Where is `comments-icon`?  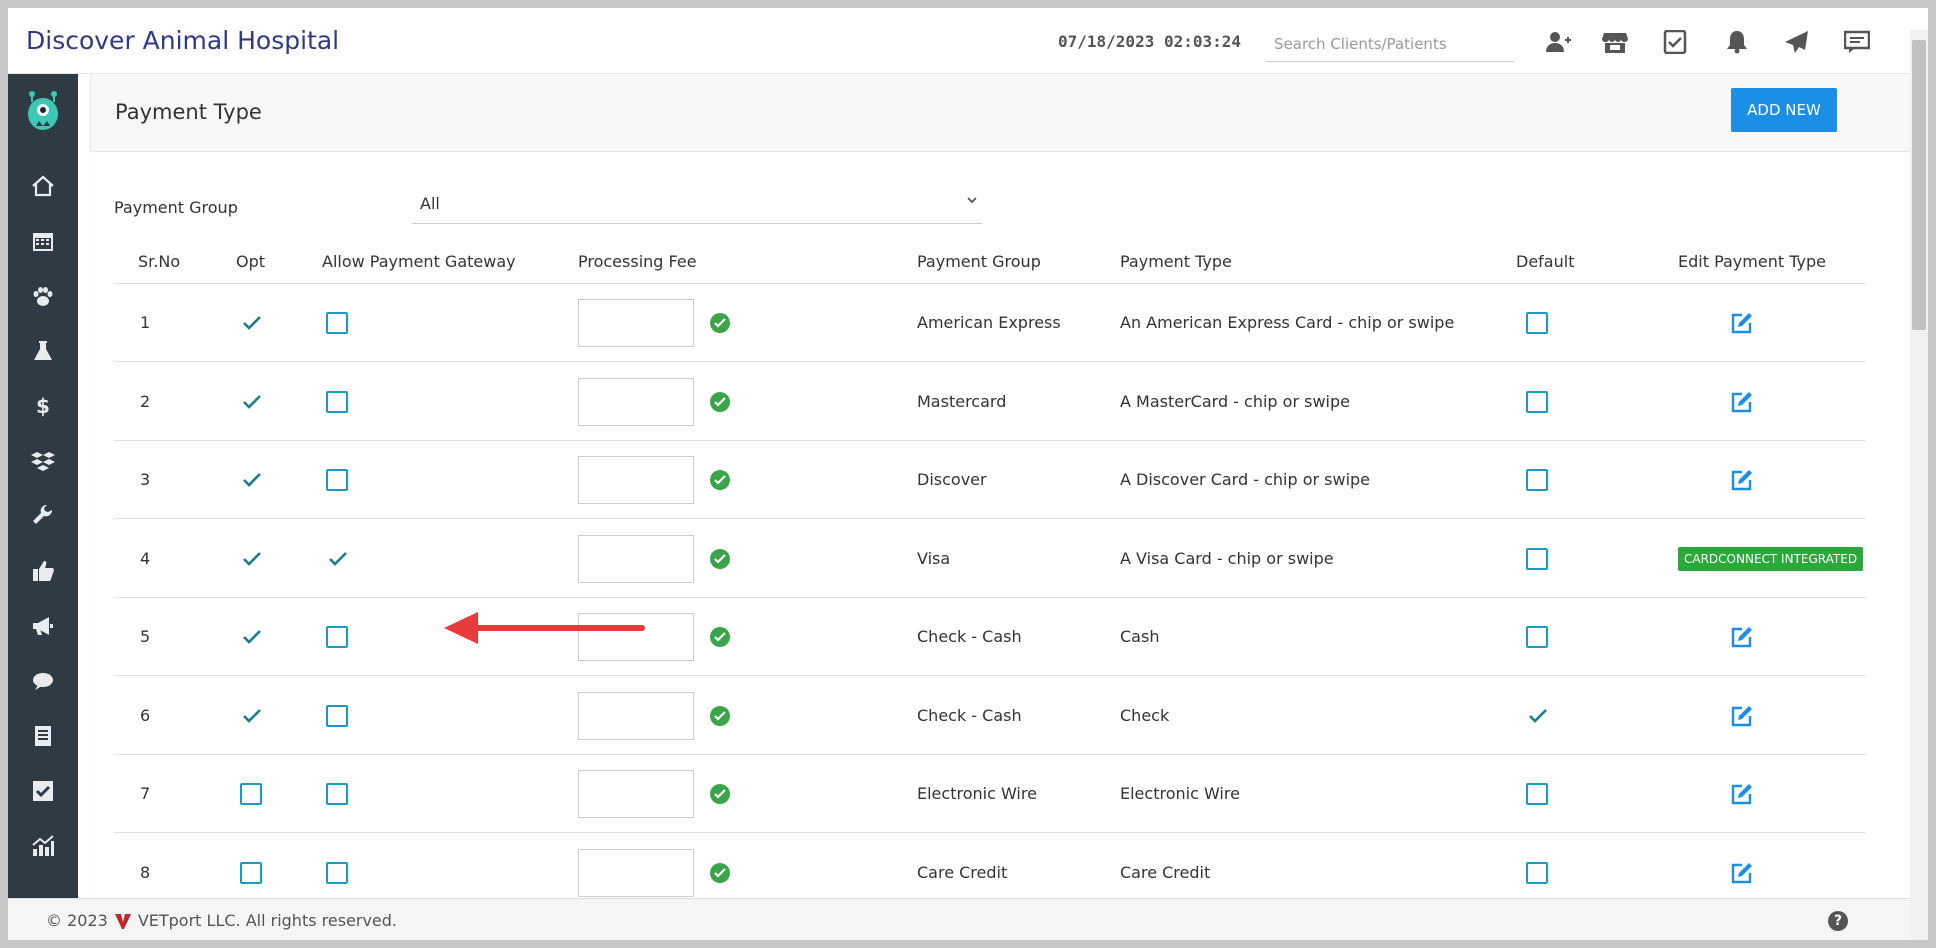 comments-icon is located at coordinates (43, 681).